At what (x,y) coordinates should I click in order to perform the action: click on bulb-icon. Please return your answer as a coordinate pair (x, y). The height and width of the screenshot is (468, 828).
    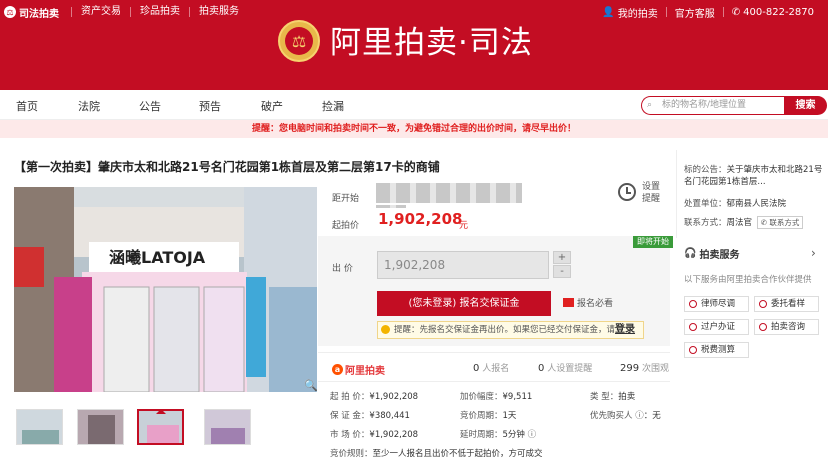
    Looking at the image, I should click on (385, 329).